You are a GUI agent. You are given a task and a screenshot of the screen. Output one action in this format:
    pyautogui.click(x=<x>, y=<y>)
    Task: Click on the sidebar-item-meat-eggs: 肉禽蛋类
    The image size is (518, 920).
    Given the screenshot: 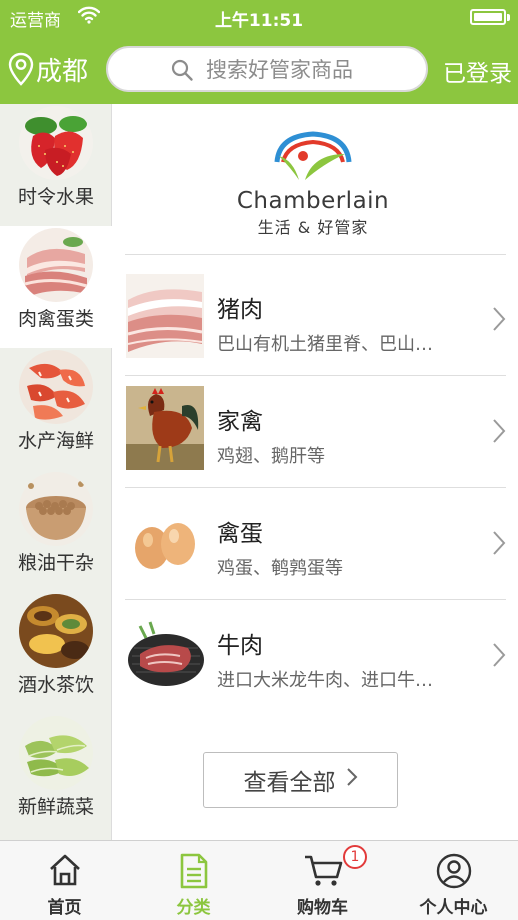 What is the action you would take?
    pyautogui.click(x=56, y=287)
    